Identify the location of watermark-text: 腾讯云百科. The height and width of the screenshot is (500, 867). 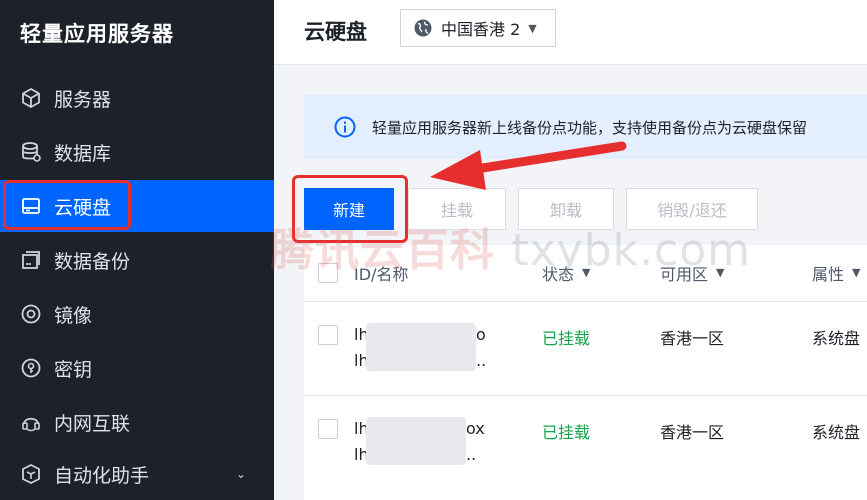
(382, 250).